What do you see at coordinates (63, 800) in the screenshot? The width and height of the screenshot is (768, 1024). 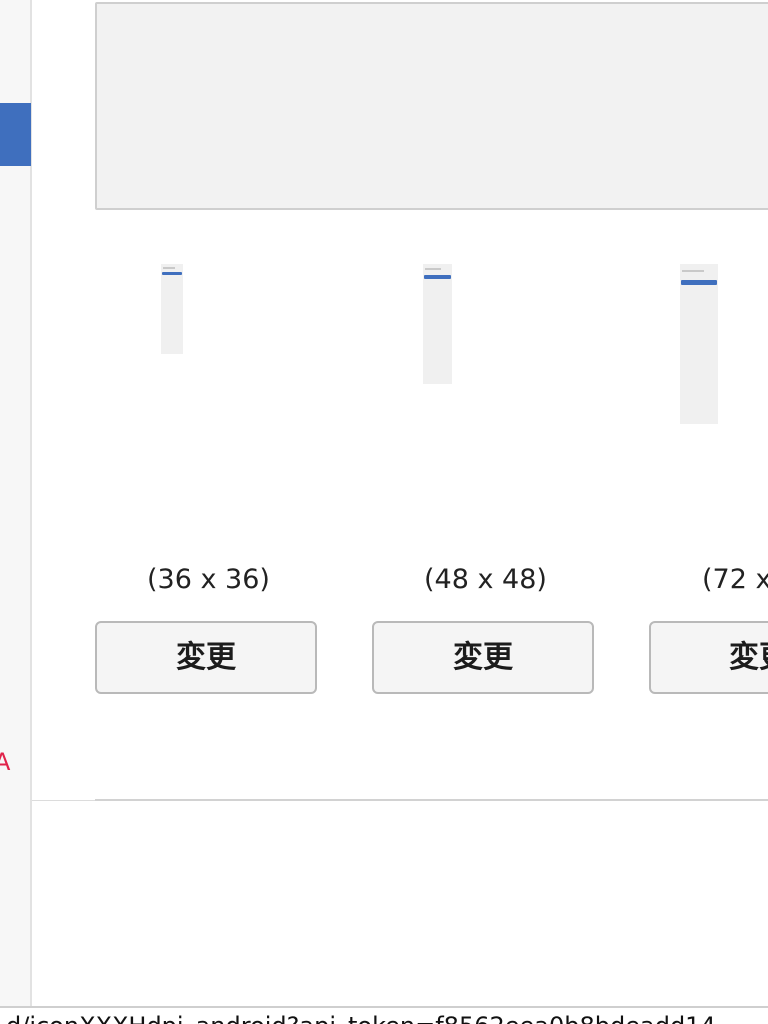 I see `section-divider-left` at bounding box center [63, 800].